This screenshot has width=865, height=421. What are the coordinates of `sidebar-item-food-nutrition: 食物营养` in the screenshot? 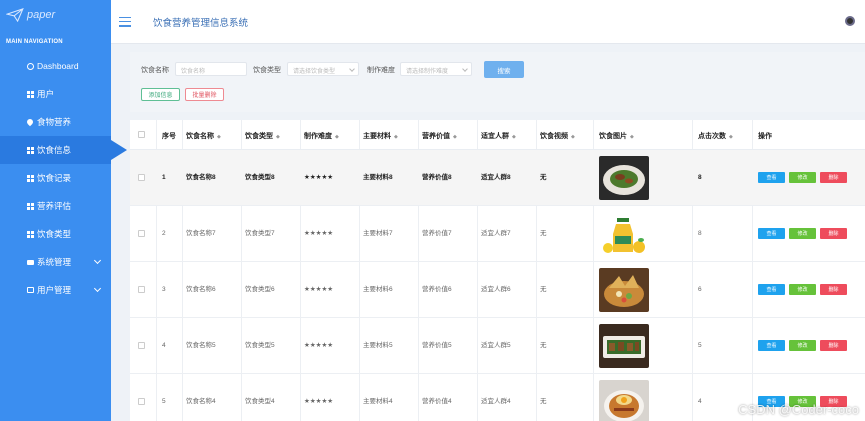 It's located at (55, 122).